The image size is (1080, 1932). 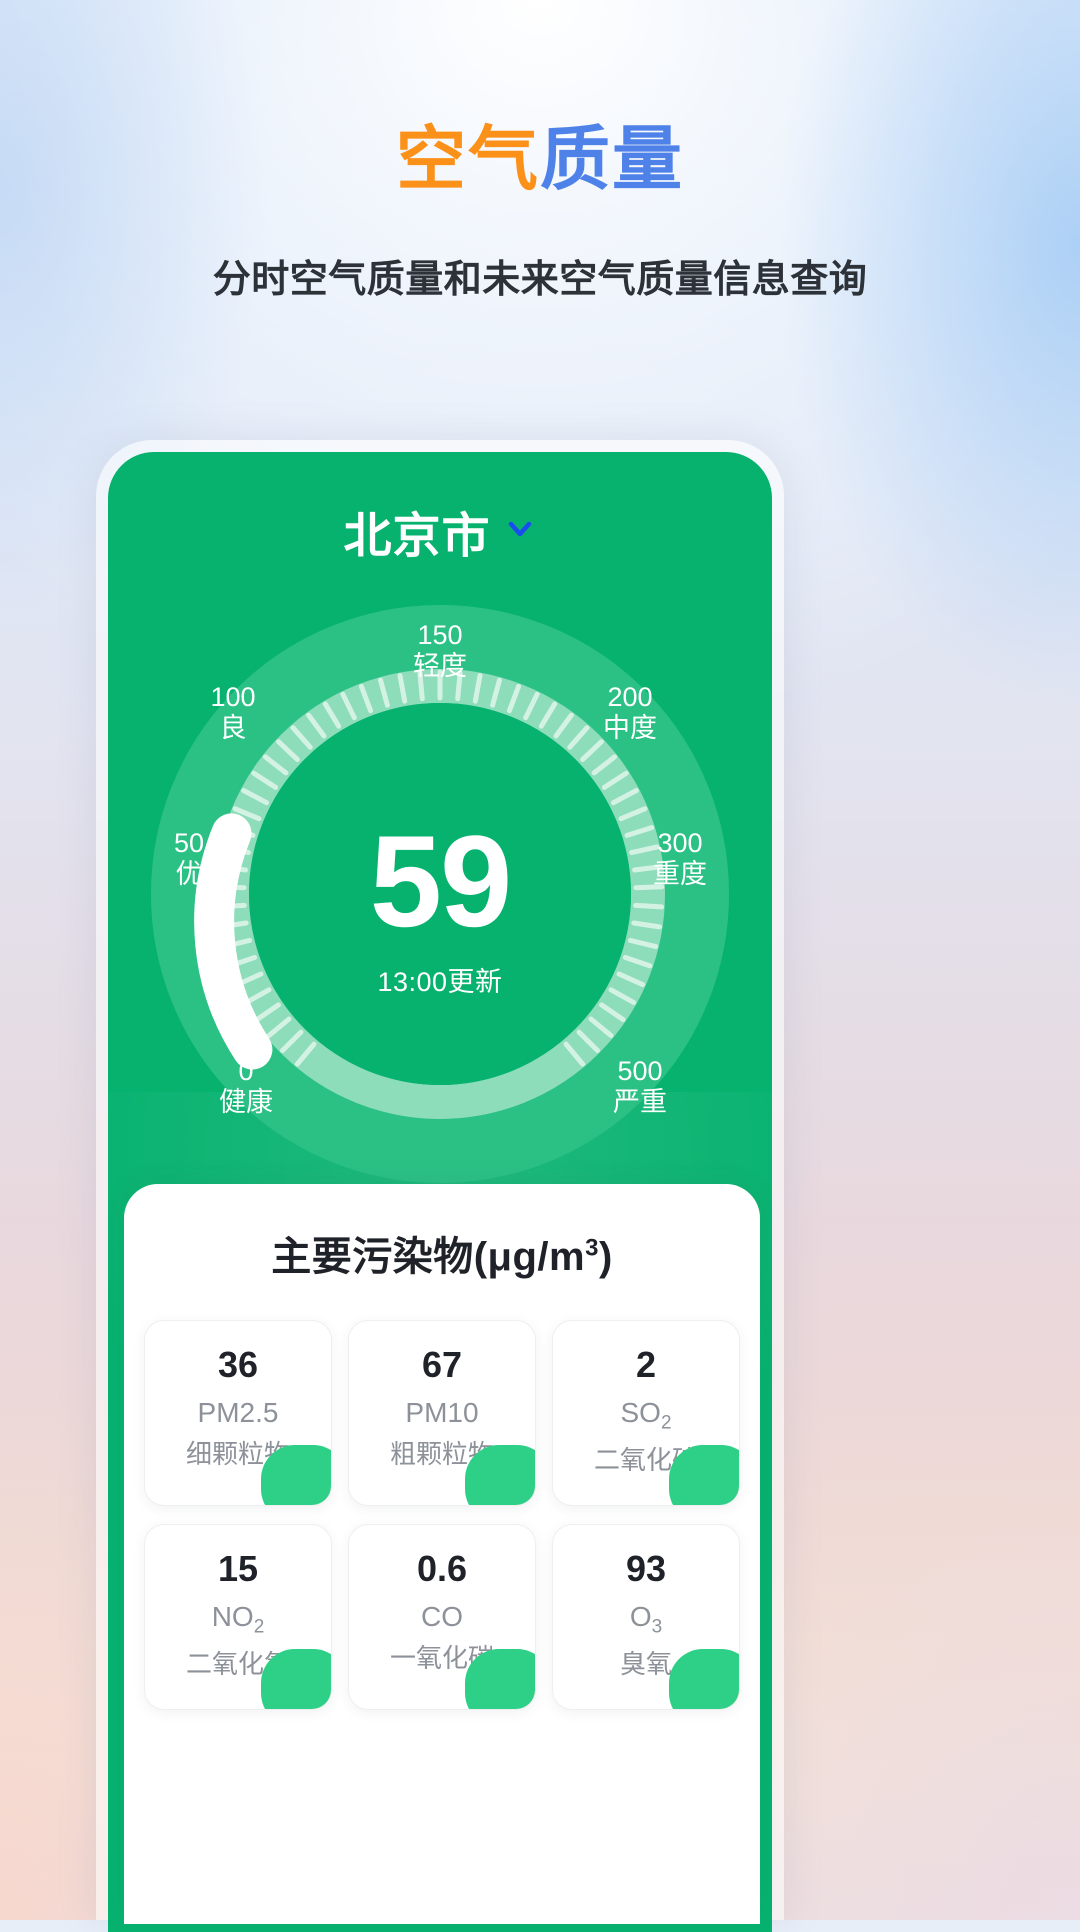 What do you see at coordinates (468, 159) in the screenshot?
I see `page-title-part-1: 空气` at bounding box center [468, 159].